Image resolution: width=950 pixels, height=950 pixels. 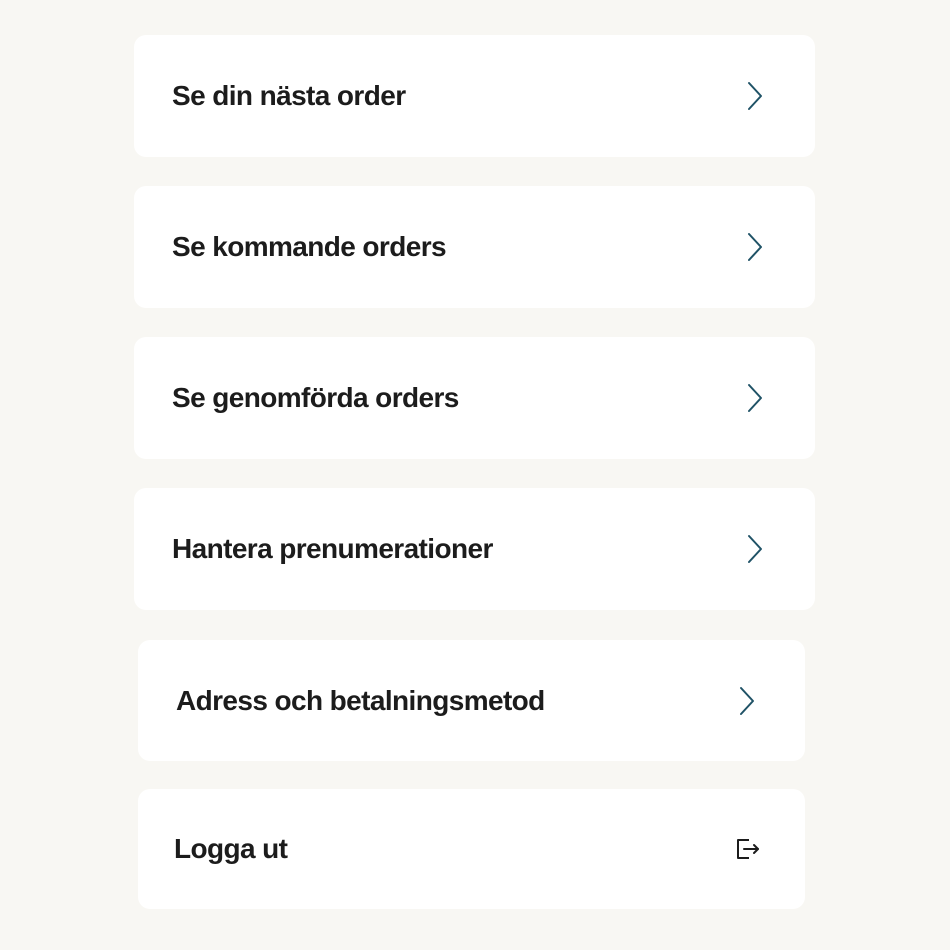 I want to click on menu-item-manage-subscriptions: Hantera prenumerationer, so click(x=474, y=549).